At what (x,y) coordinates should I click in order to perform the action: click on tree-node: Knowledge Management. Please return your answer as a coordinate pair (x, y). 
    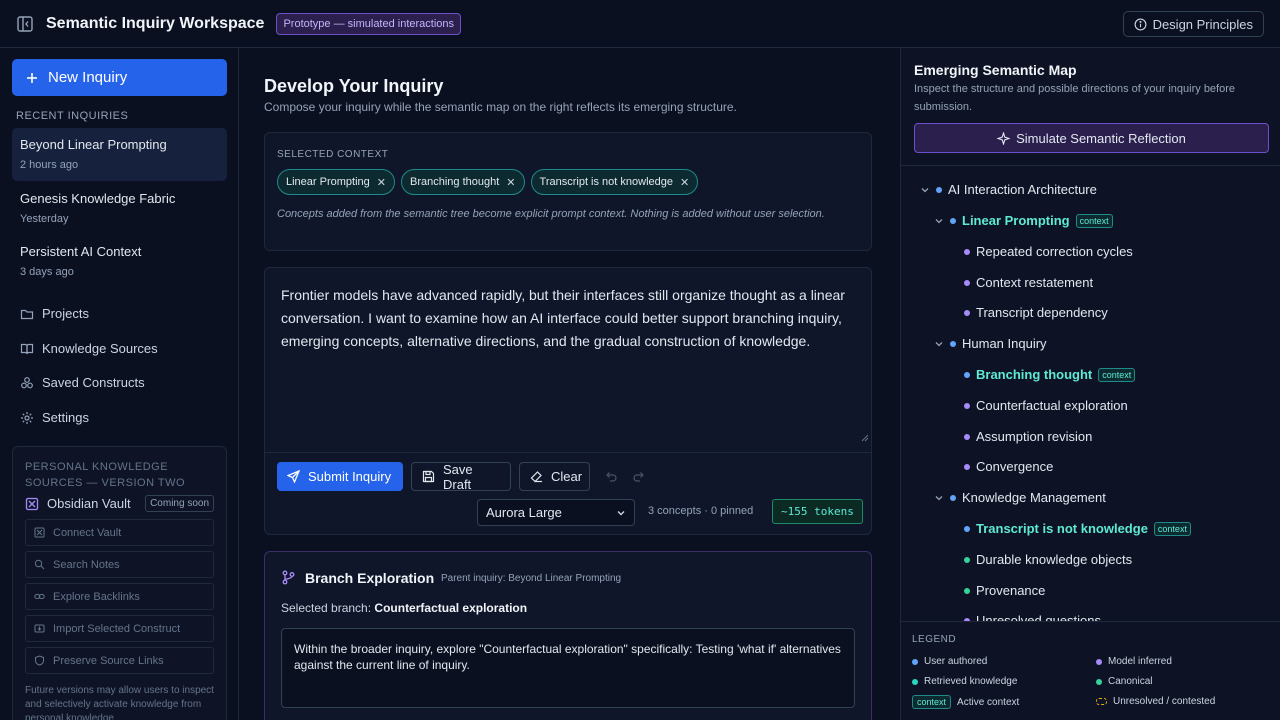
    Looking at the image, I should click on (1020, 497).